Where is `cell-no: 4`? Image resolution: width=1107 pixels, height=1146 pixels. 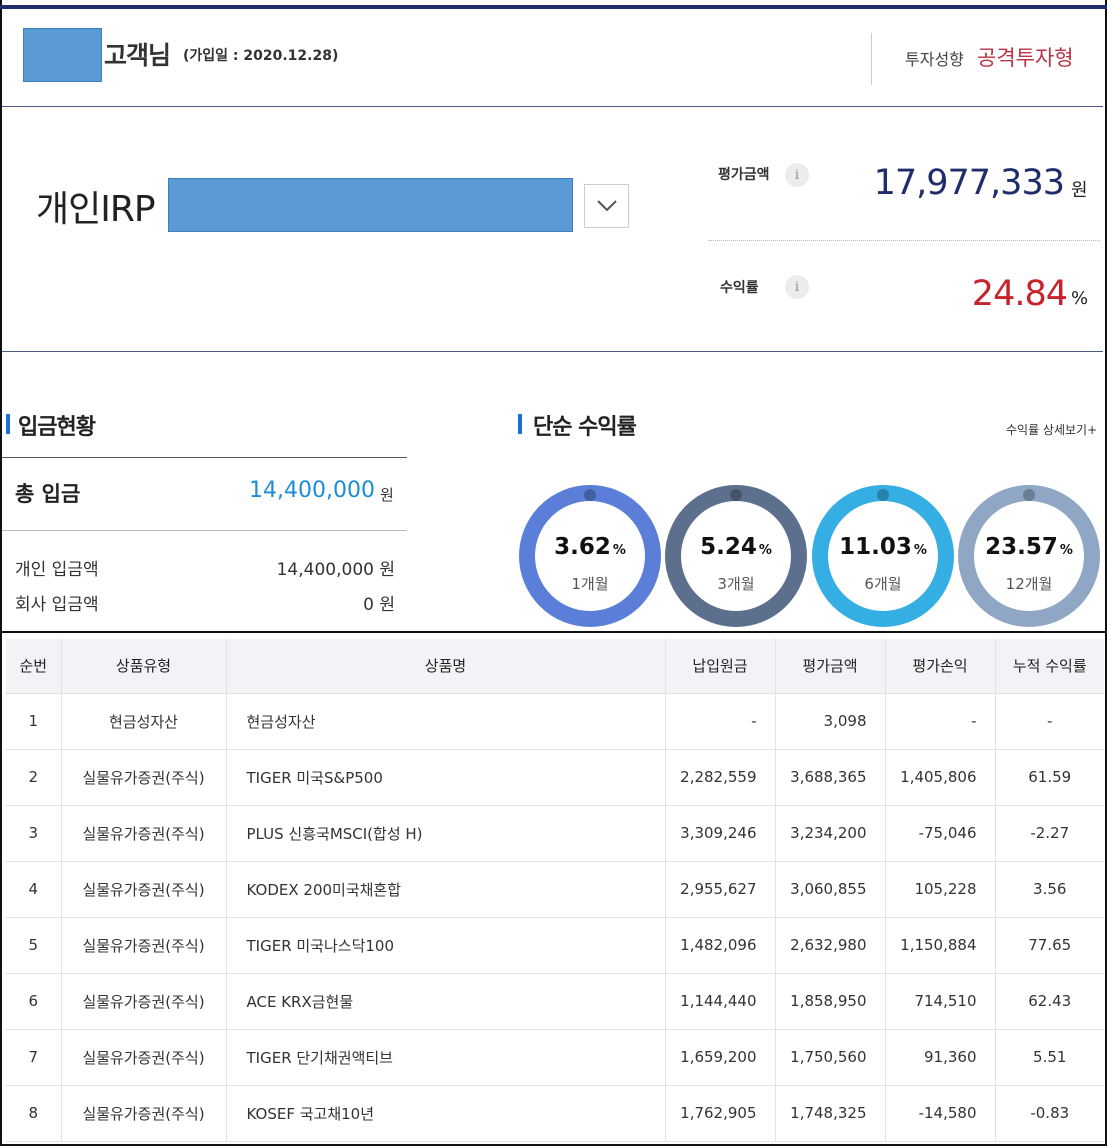
cell-no: 4 is located at coordinates (34, 889).